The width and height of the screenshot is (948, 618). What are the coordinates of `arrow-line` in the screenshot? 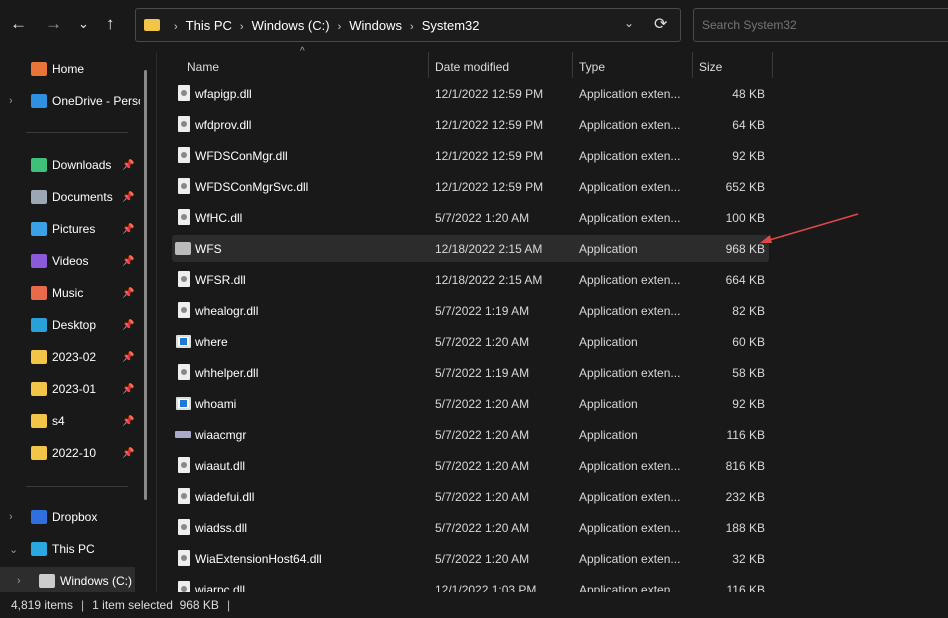 It's located at (812, 227).